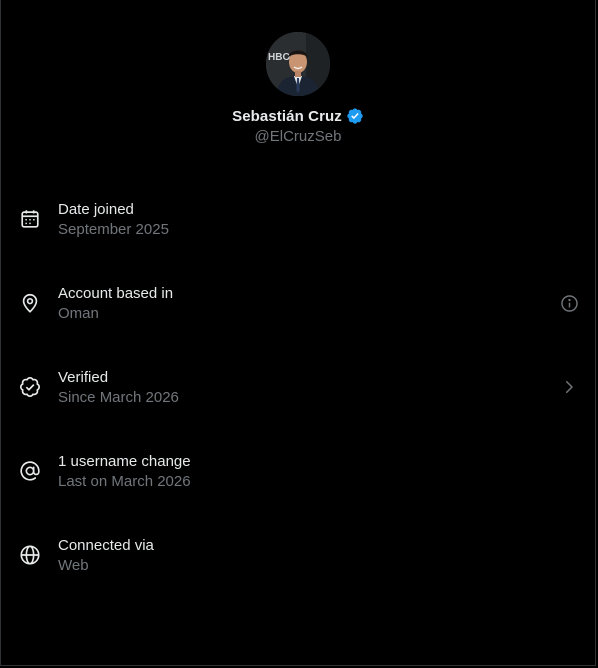 The width and height of the screenshot is (598, 668). What do you see at coordinates (118, 397) in the screenshot?
I see `row-value: Since March 2026` at bounding box center [118, 397].